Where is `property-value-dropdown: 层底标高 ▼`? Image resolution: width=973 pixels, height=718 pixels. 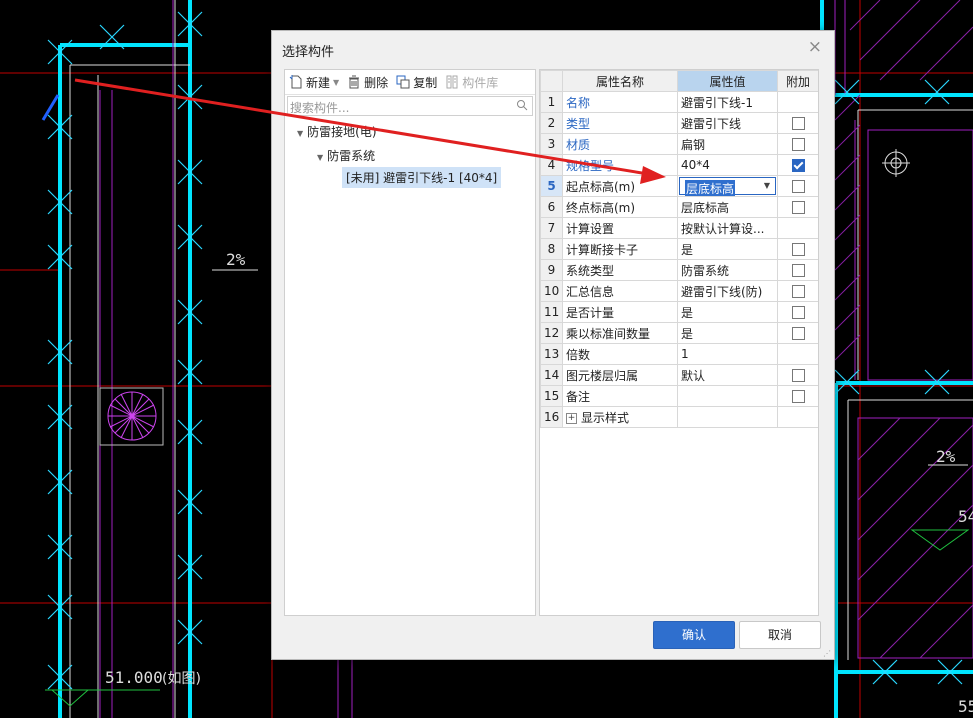
property-value-dropdown: 层底标高 ▼ is located at coordinates (727, 186).